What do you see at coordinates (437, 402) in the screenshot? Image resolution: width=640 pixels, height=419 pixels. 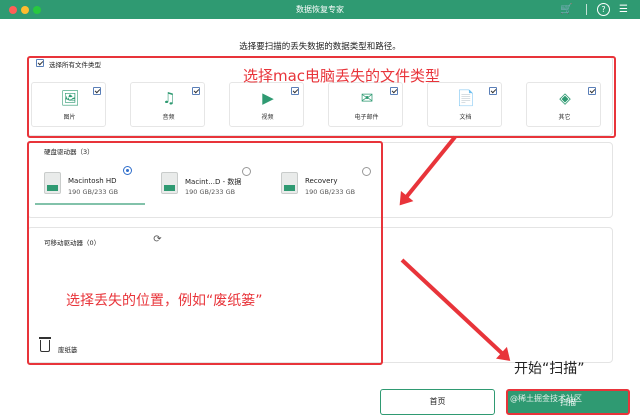 I see `home-button: 首页` at bounding box center [437, 402].